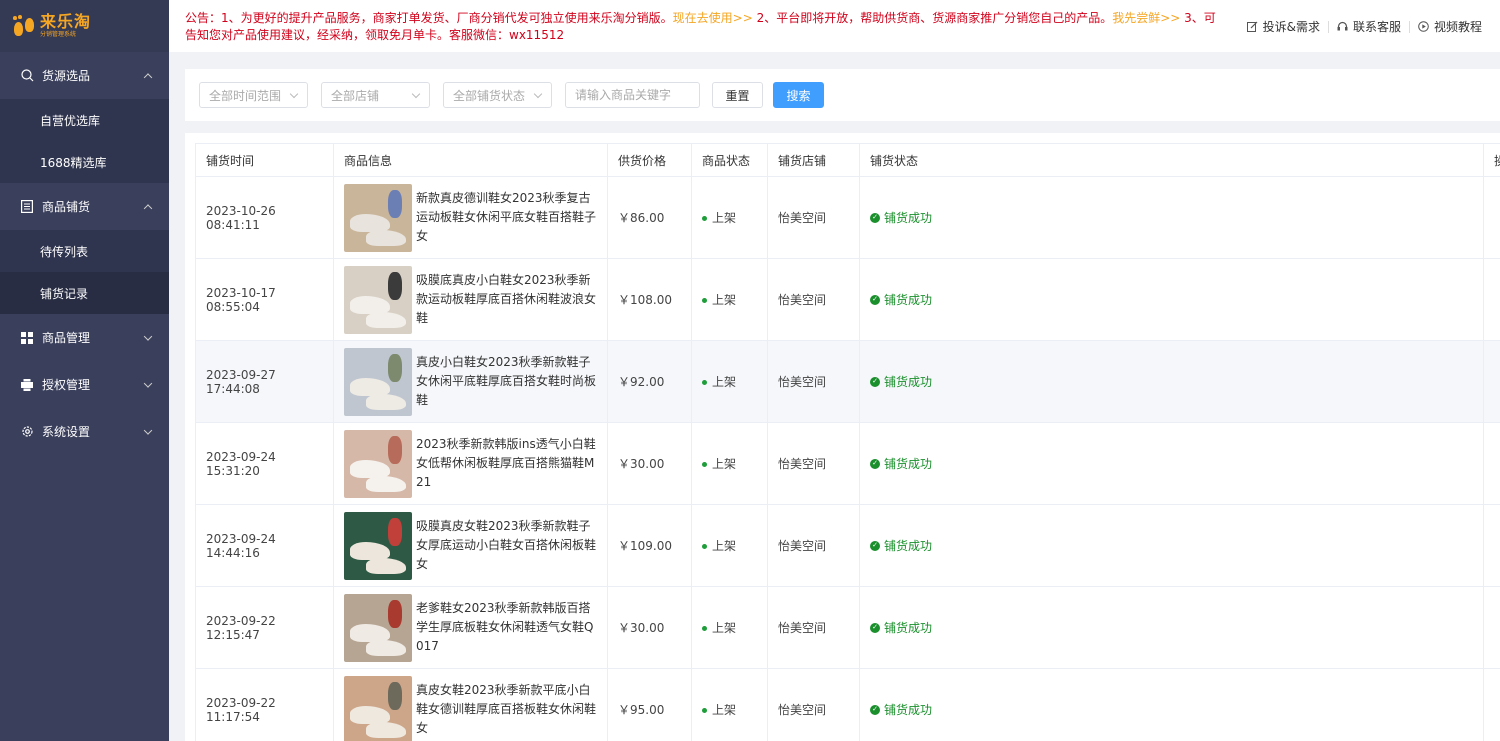 The image size is (1500, 741). What do you see at coordinates (506, 463) in the screenshot?
I see `product-name: 2023秋季新款韩版ins透气小白鞋女低帮休闲板鞋厚底百搭熊猫鞋M21` at bounding box center [506, 463].